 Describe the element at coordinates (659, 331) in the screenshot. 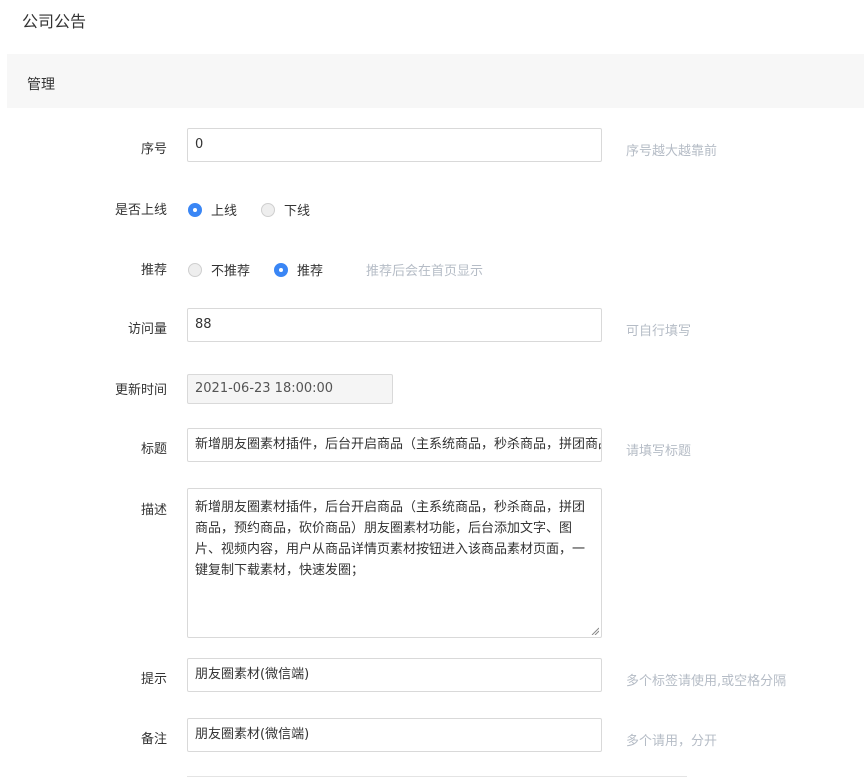

I see `views-hint: 可自行填写` at that location.